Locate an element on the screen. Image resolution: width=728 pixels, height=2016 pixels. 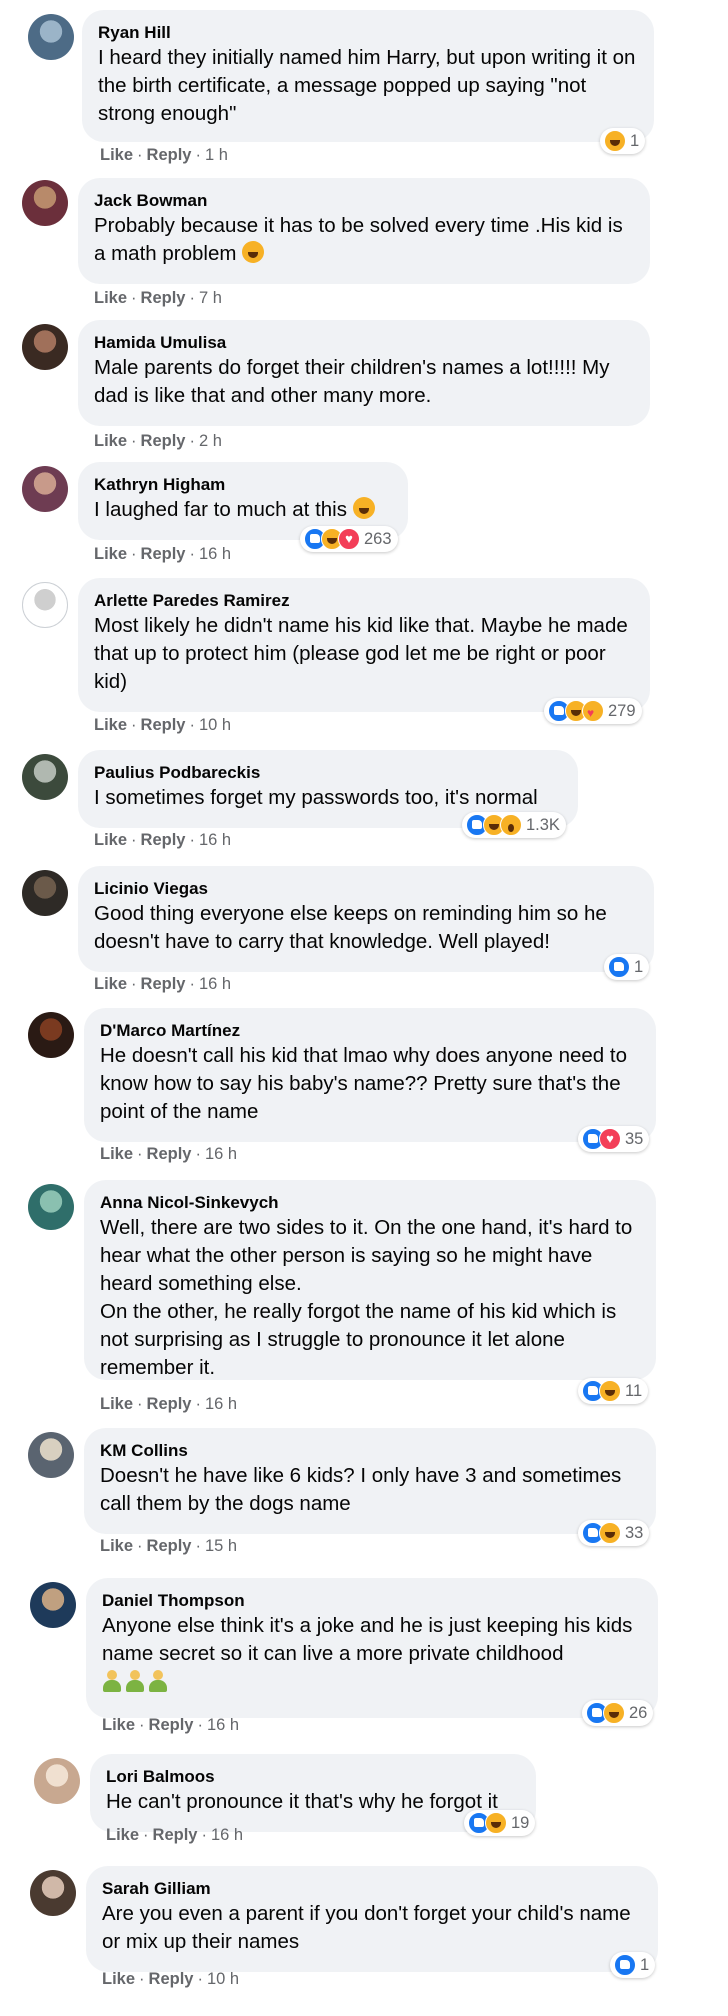
love-reaction-icon is located at coordinates (610, 1139).